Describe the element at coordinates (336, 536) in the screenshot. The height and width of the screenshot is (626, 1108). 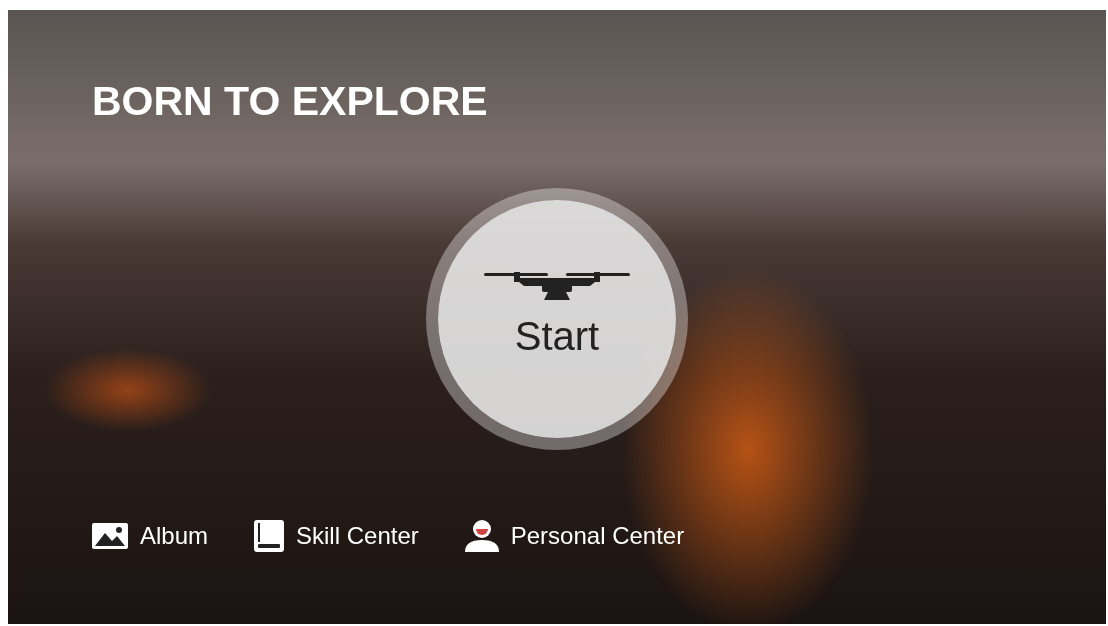
I see `nav-link: Skill Center` at that location.